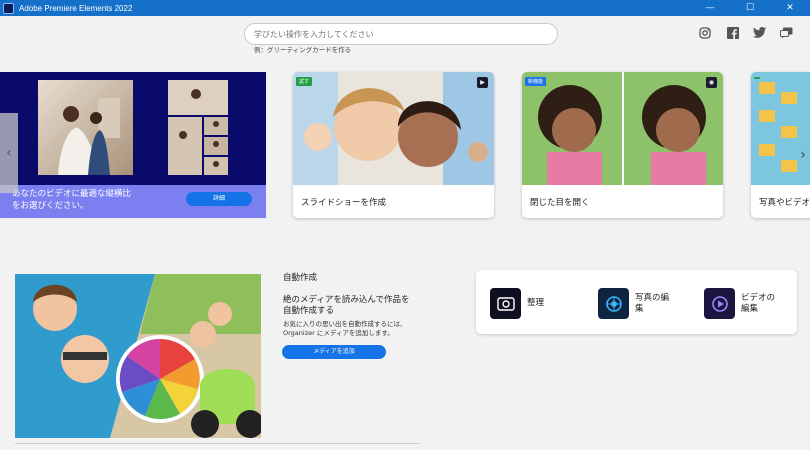 Image resolution: width=810 pixels, height=450 pixels. Describe the element at coordinates (304, 81) in the screenshot. I see `try-badge: 試す` at that location.